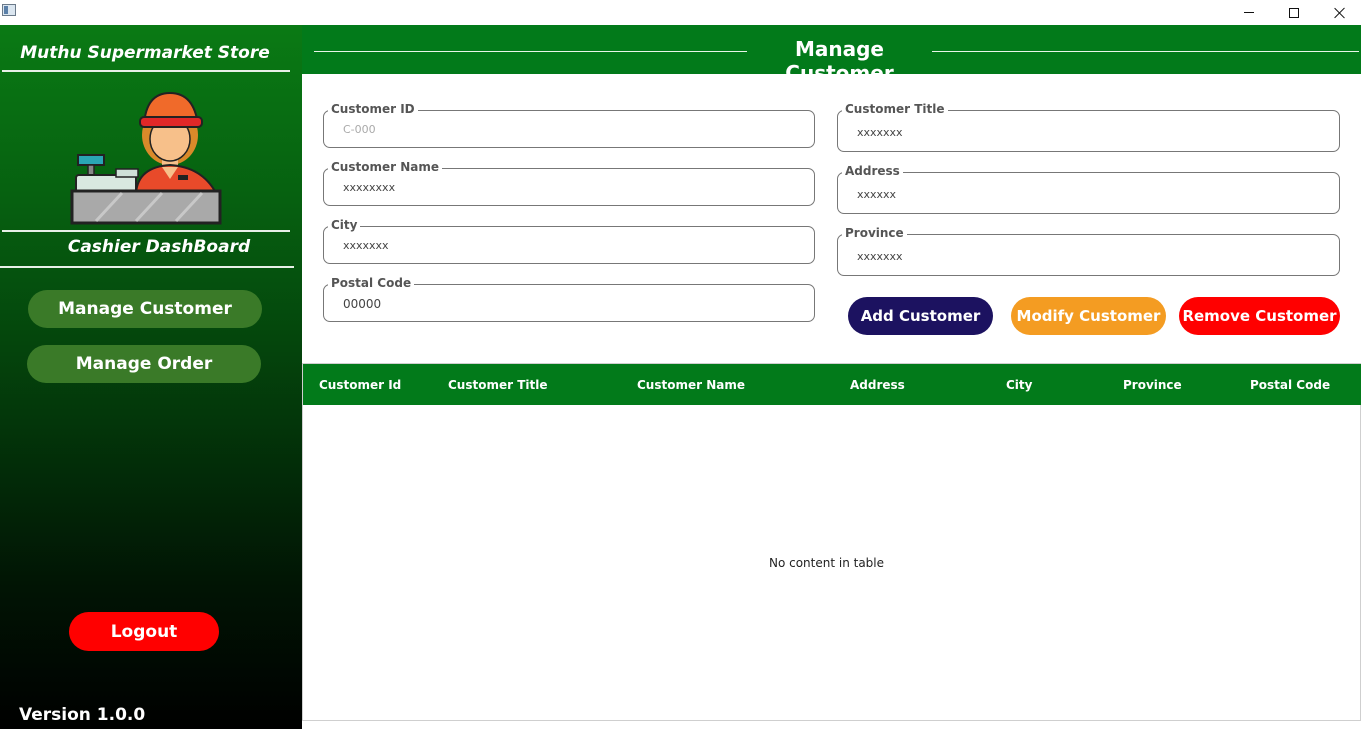 The height and width of the screenshot is (729, 1361). I want to click on customer-name-field: Customer Name, so click(569, 183).